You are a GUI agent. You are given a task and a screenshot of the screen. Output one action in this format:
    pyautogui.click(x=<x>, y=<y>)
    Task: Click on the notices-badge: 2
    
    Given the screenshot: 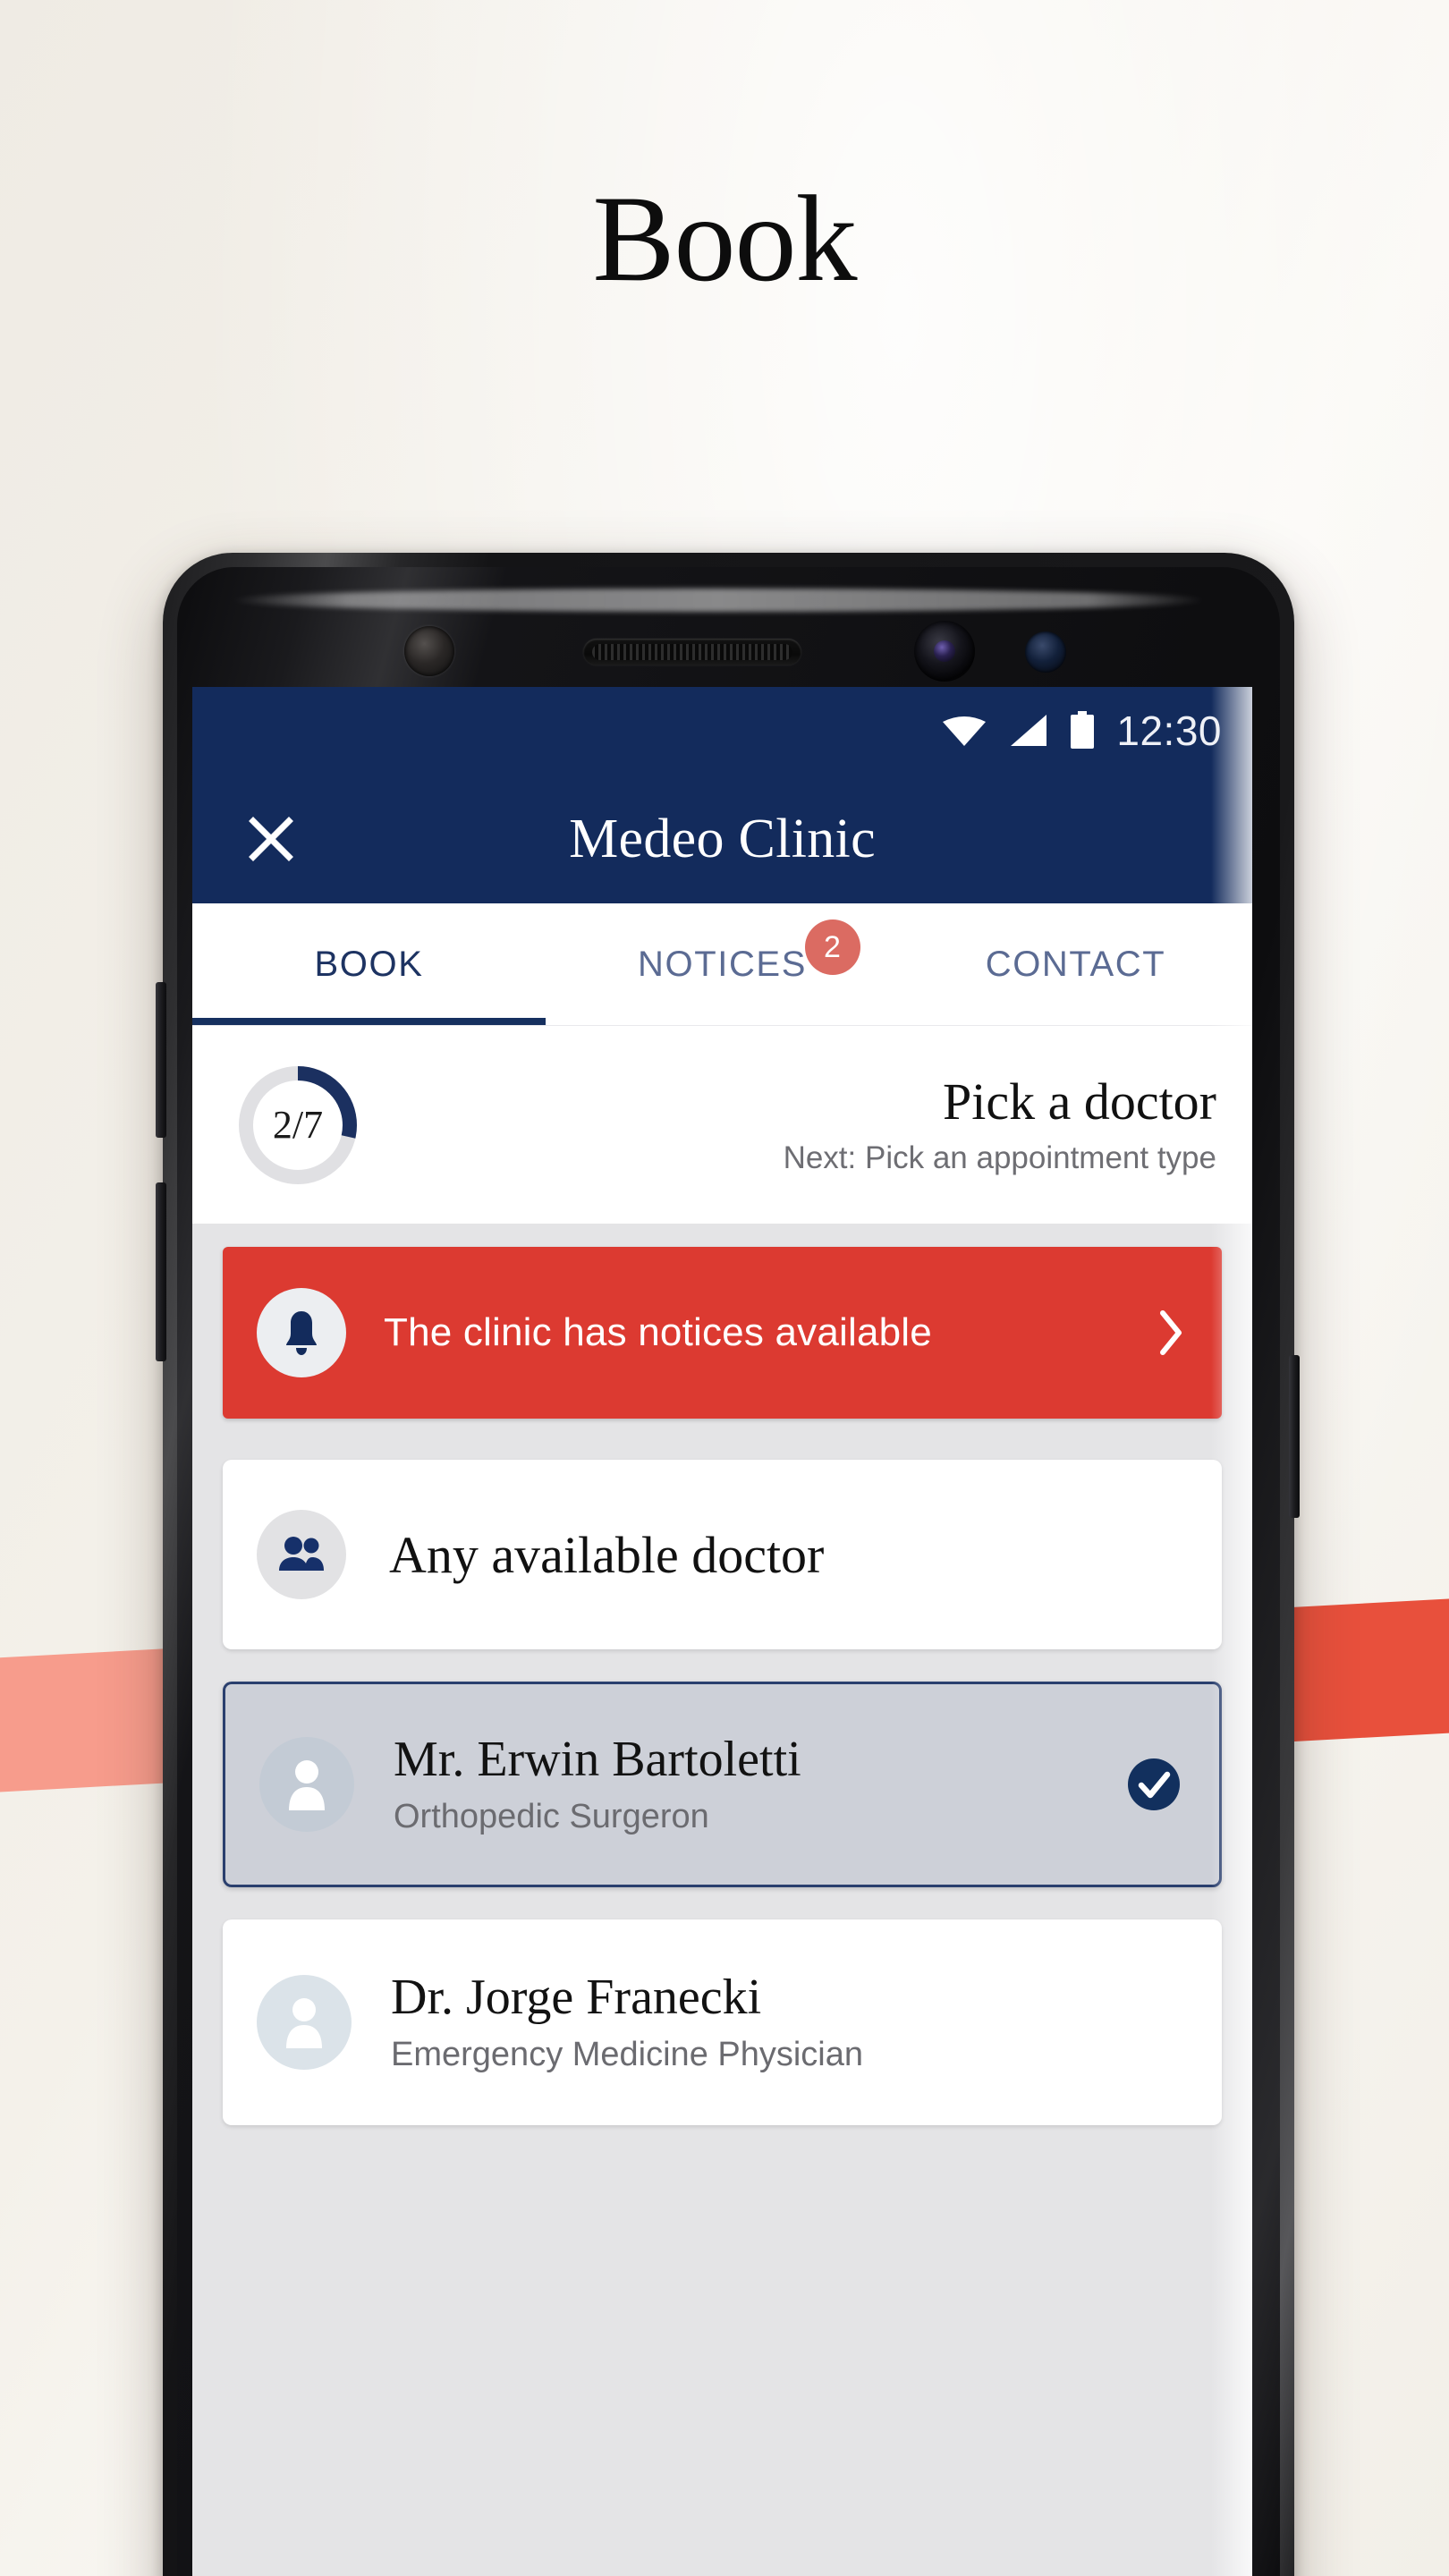 What is the action you would take?
    pyautogui.click(x=832, y=947)
    